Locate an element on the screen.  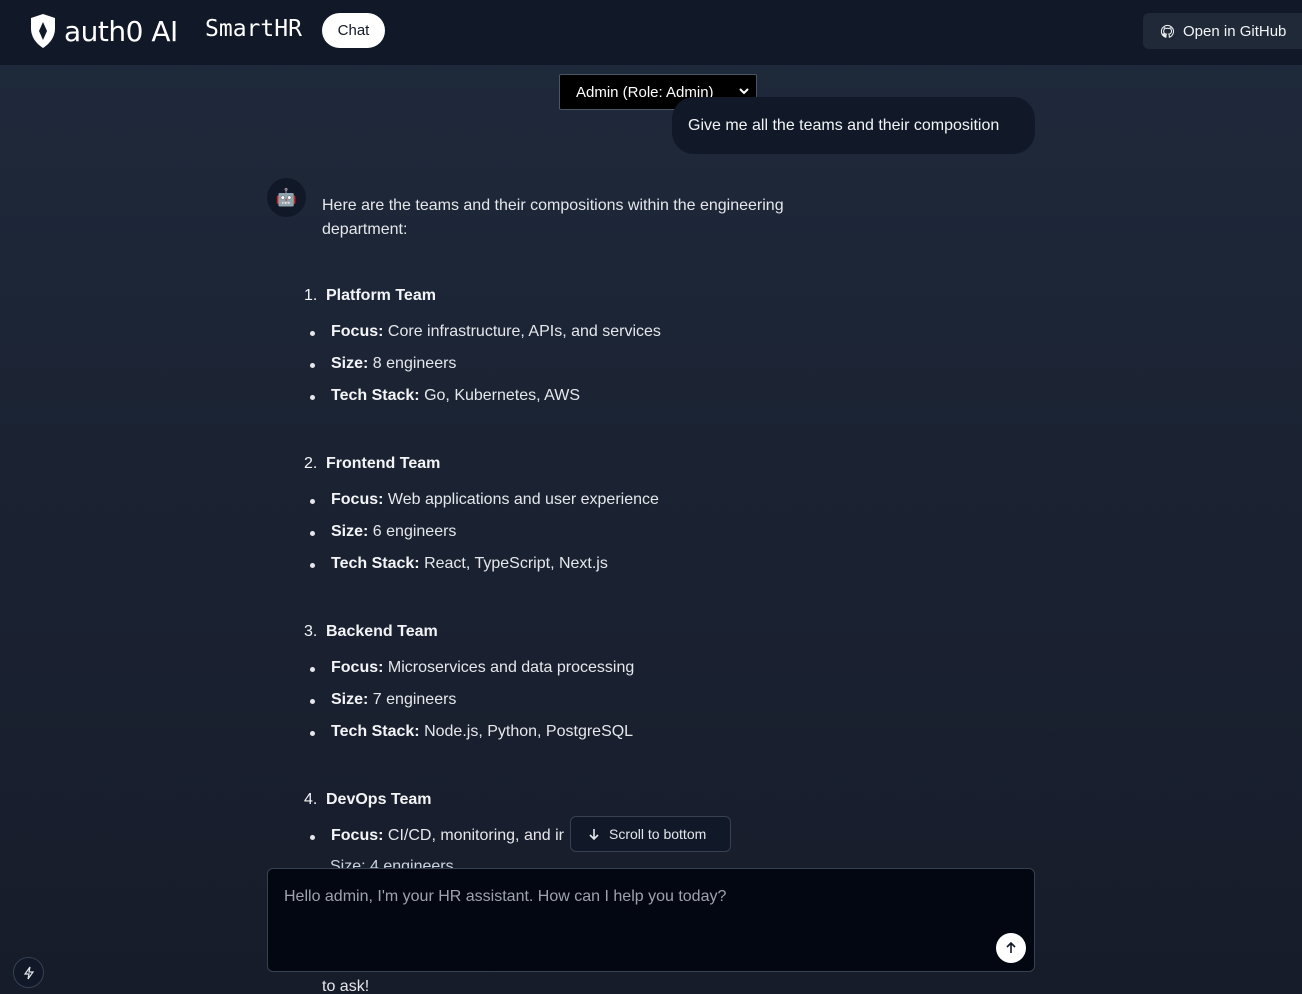
auth0-logo: auth0 AI is located at coordinates (103, 31).